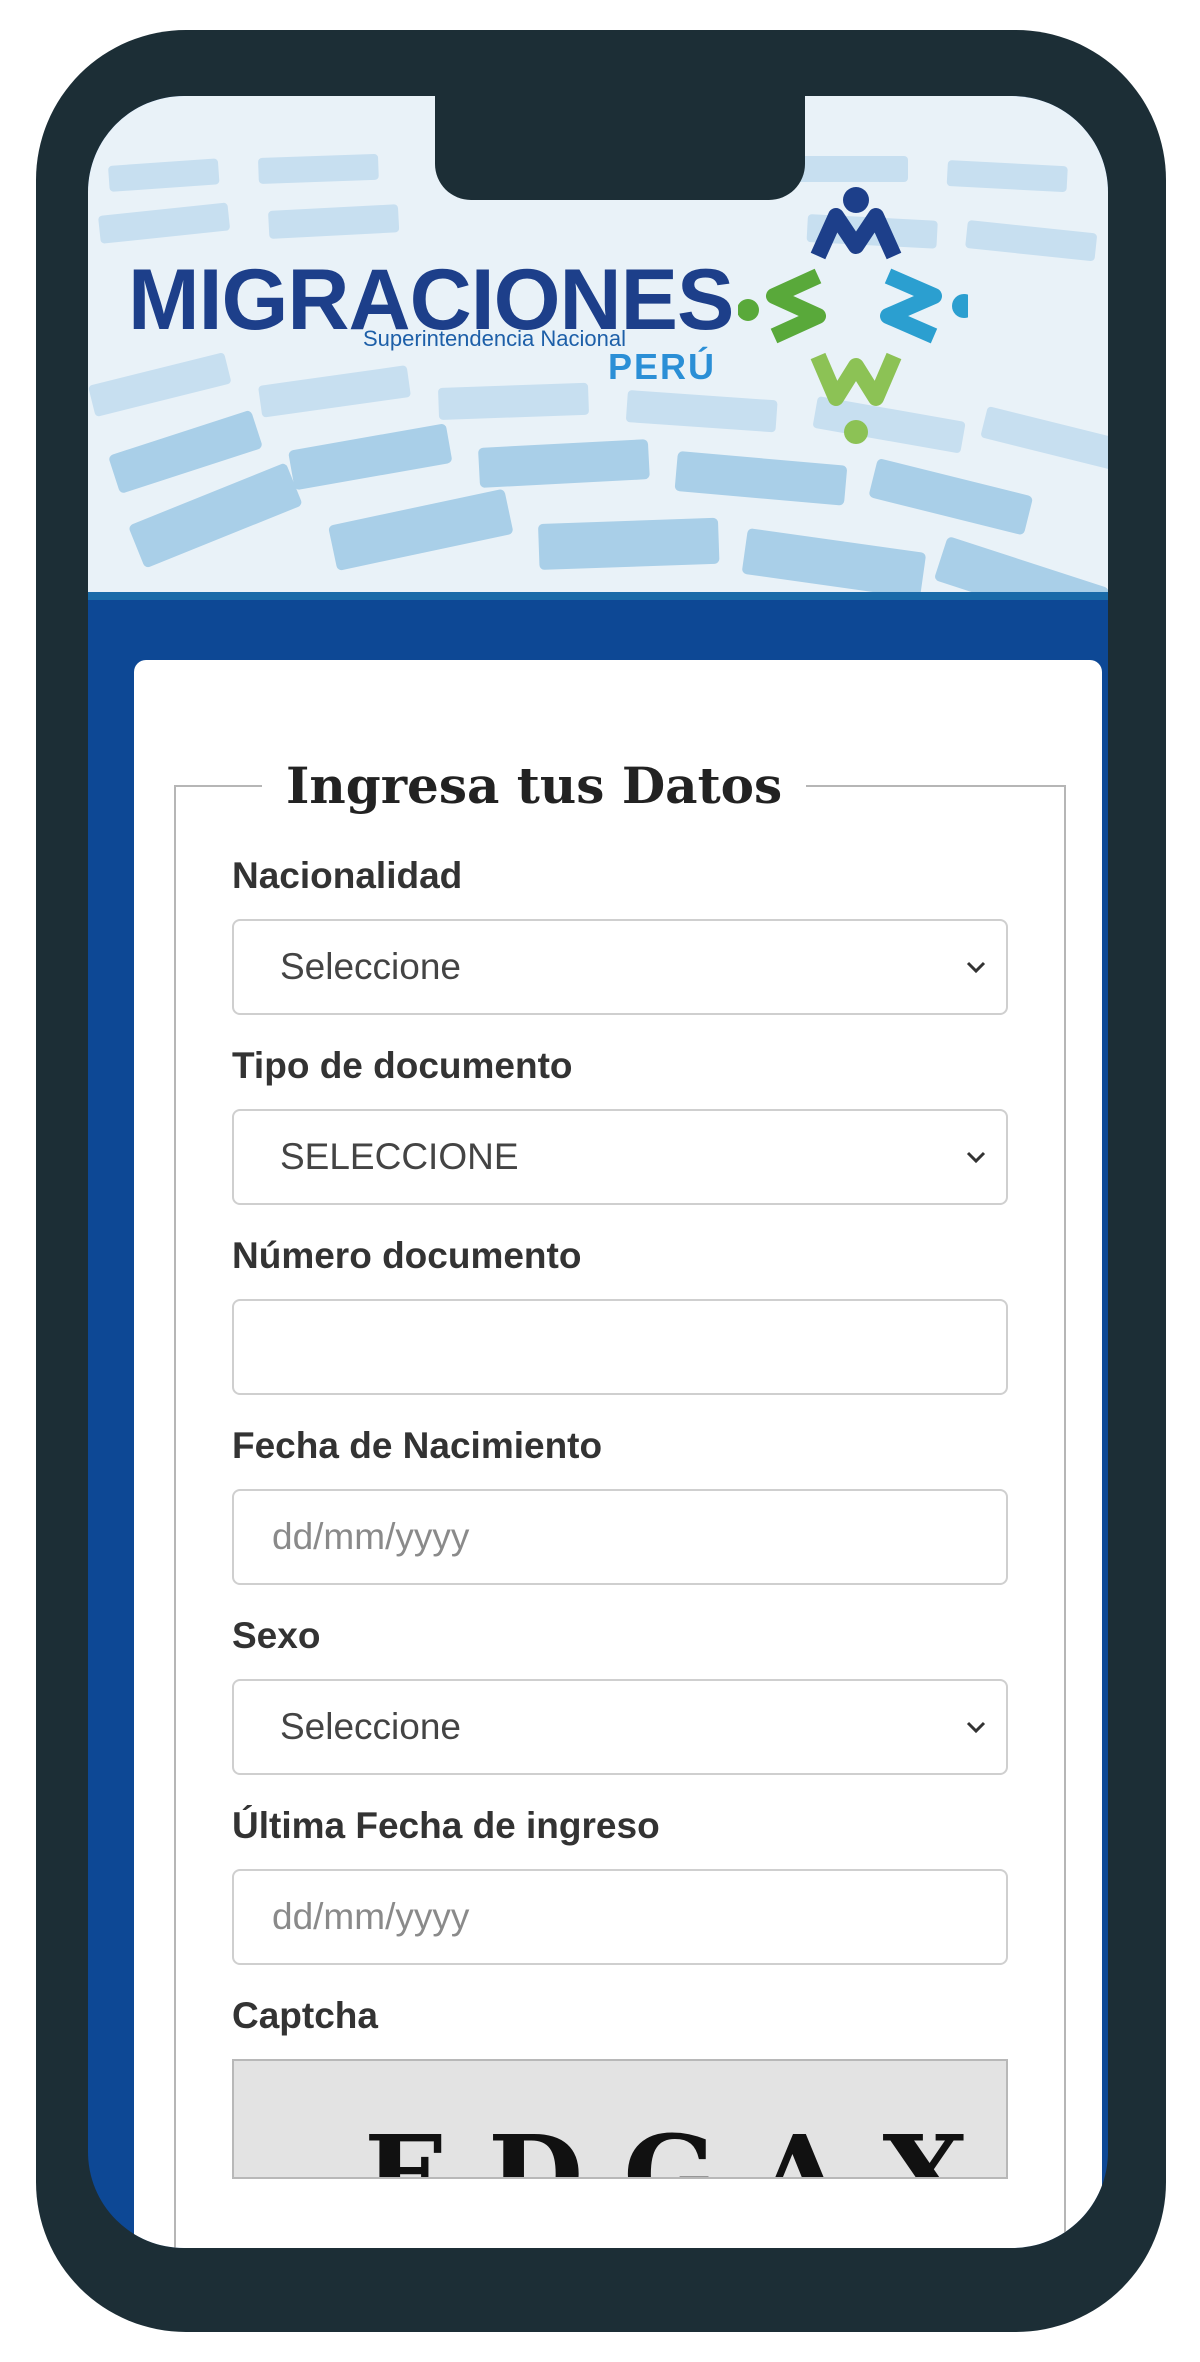  Describe the element at coordinates (371, 1536) in the screenshot. I see `fecha-nacimiento-placeholder: dd/mm/yyyy` at that location.